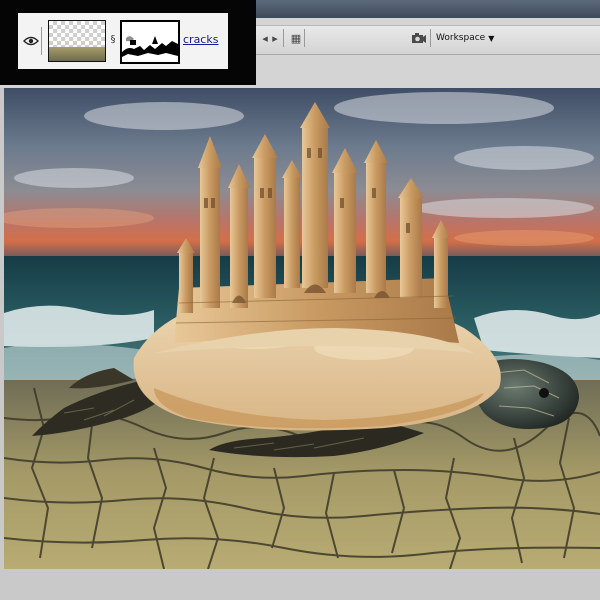 This screenshot has height=600, width=600. Describe the element at coordinates (300, 584) in the screenshot. I see `status-bar-area` at that location.